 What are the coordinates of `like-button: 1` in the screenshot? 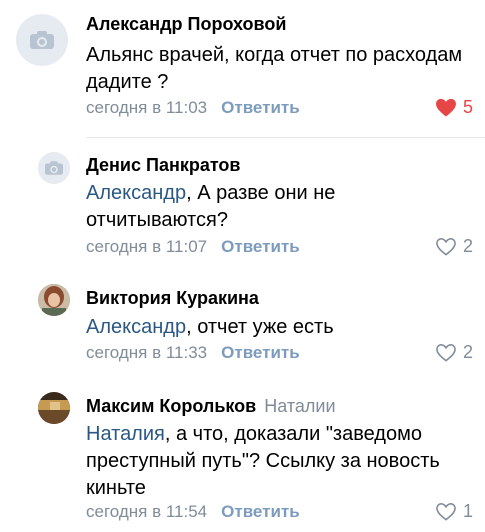 It's located at (454, 511).